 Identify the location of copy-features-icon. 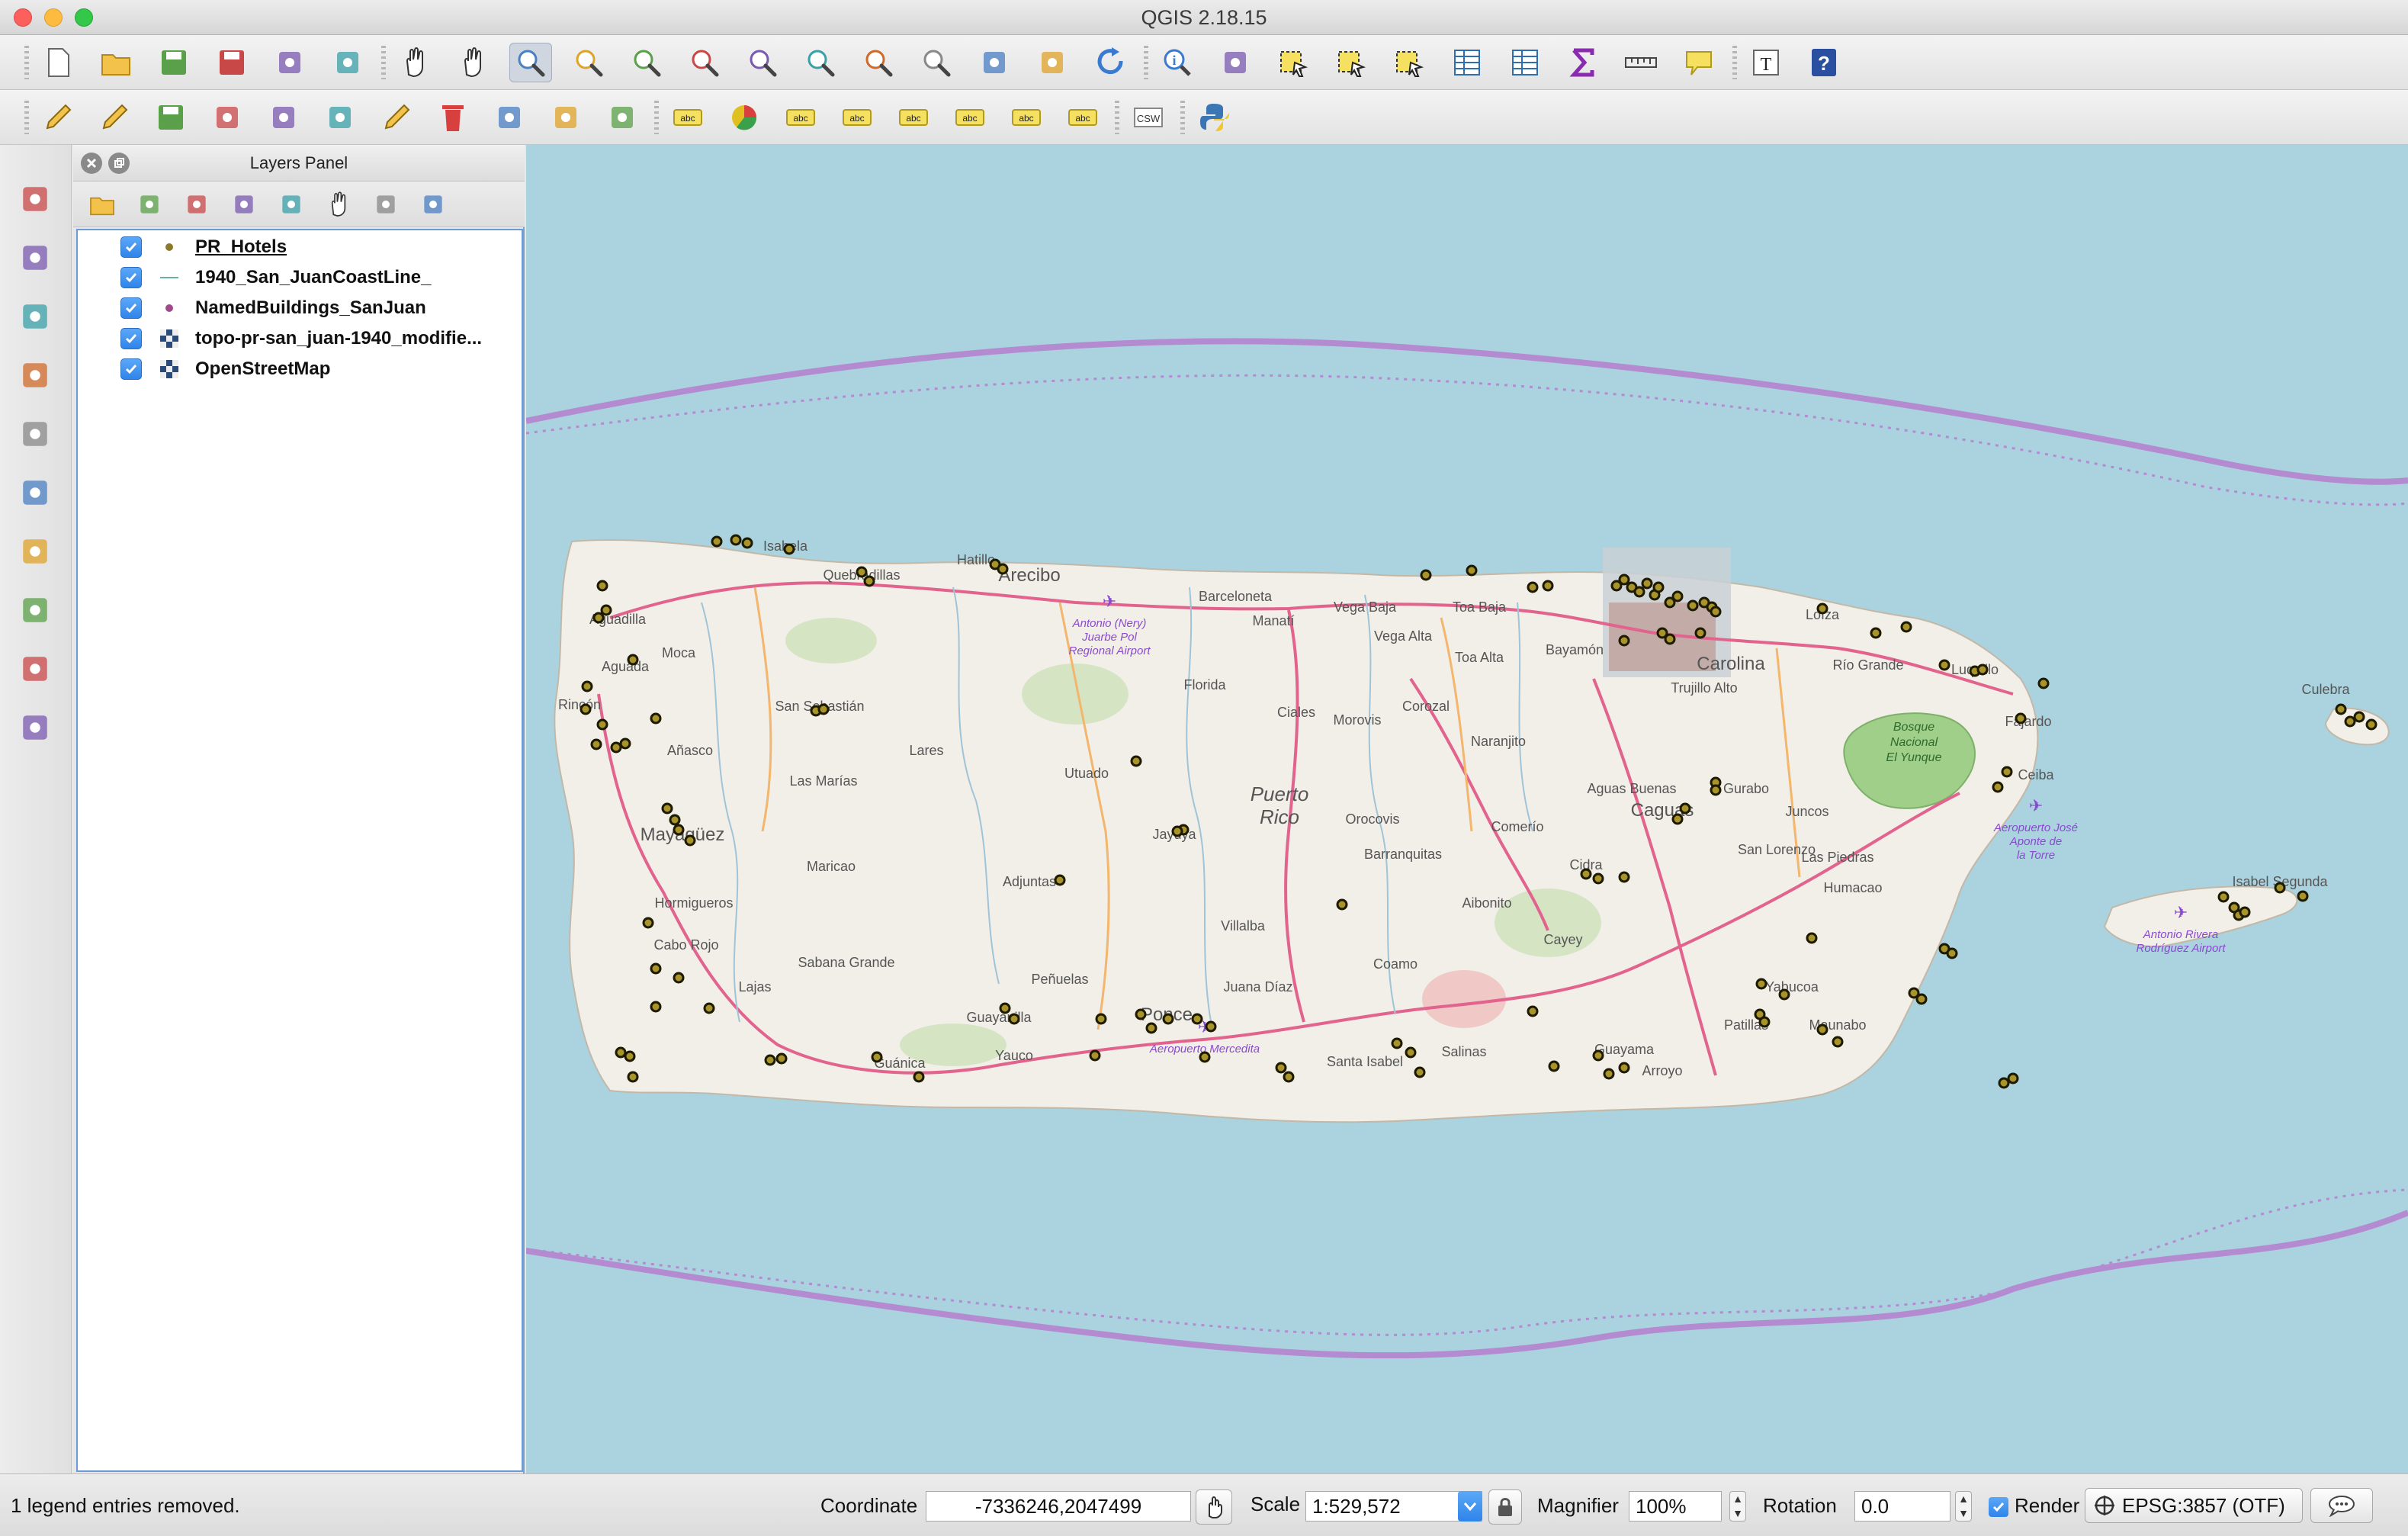
(565, 118).